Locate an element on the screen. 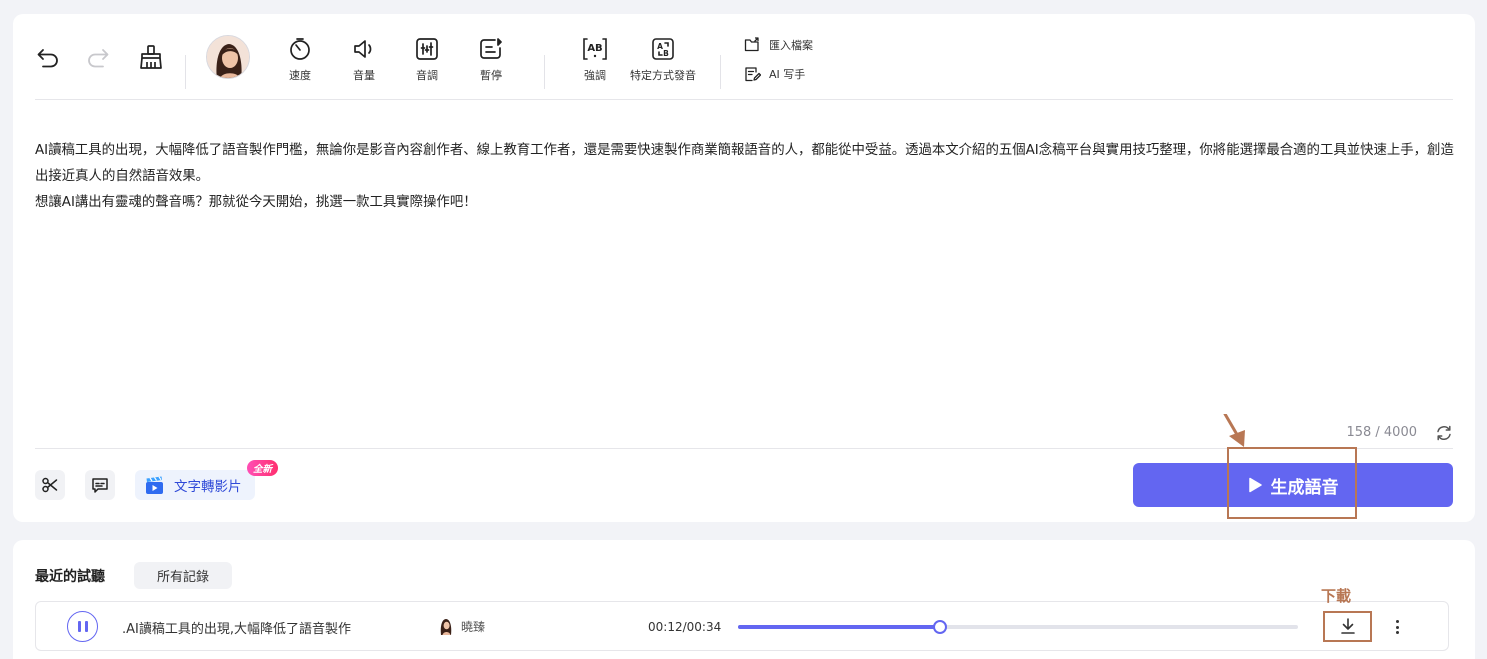 The height and width of the screenshot is (659, 1487). pause-button is located at coordinates (82, 626).